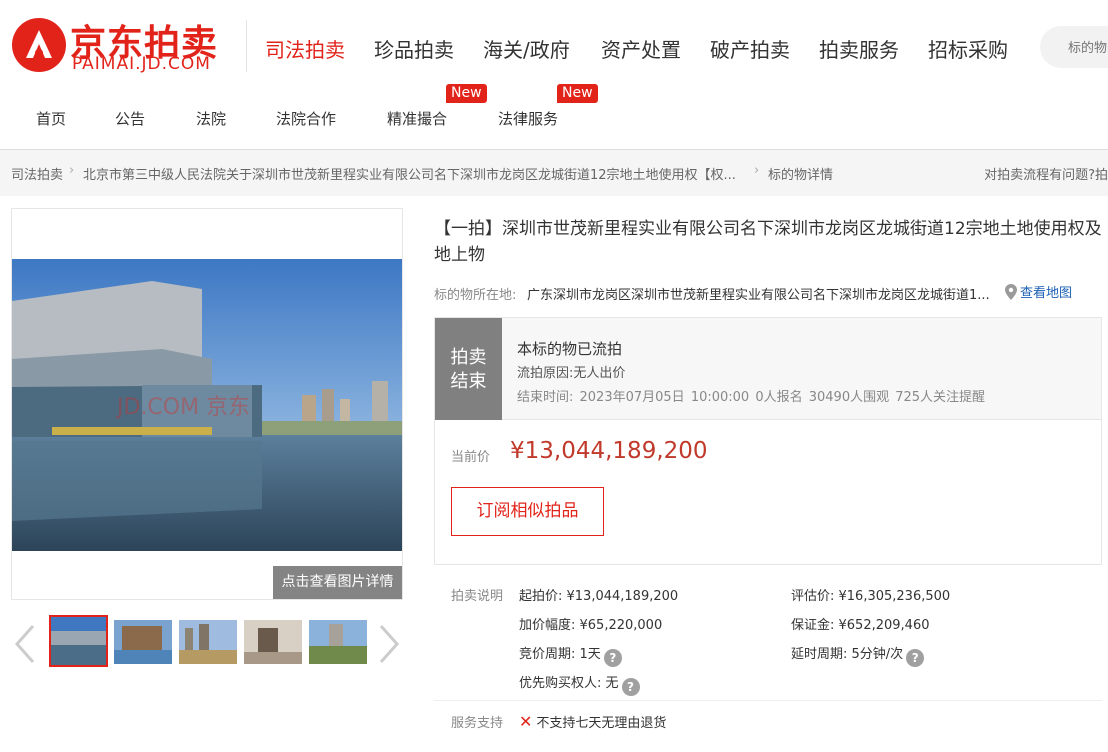  I want to click on nav-judicial-auction: 司法拍卖, so click(305, 48).